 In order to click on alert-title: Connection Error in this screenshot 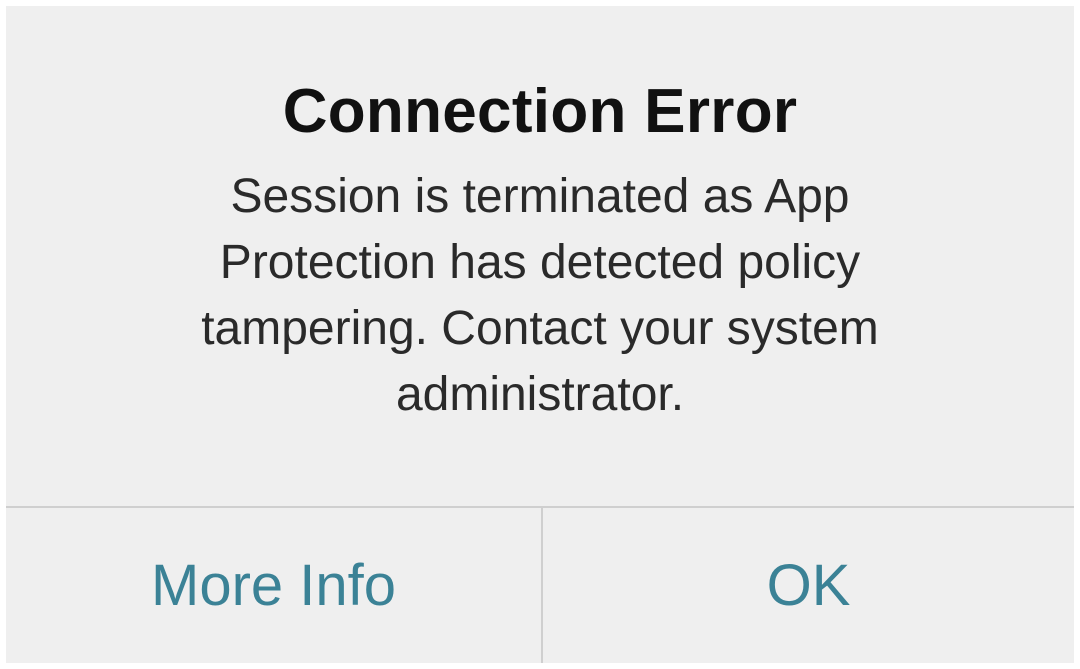, I will do `click(540, 111)`.